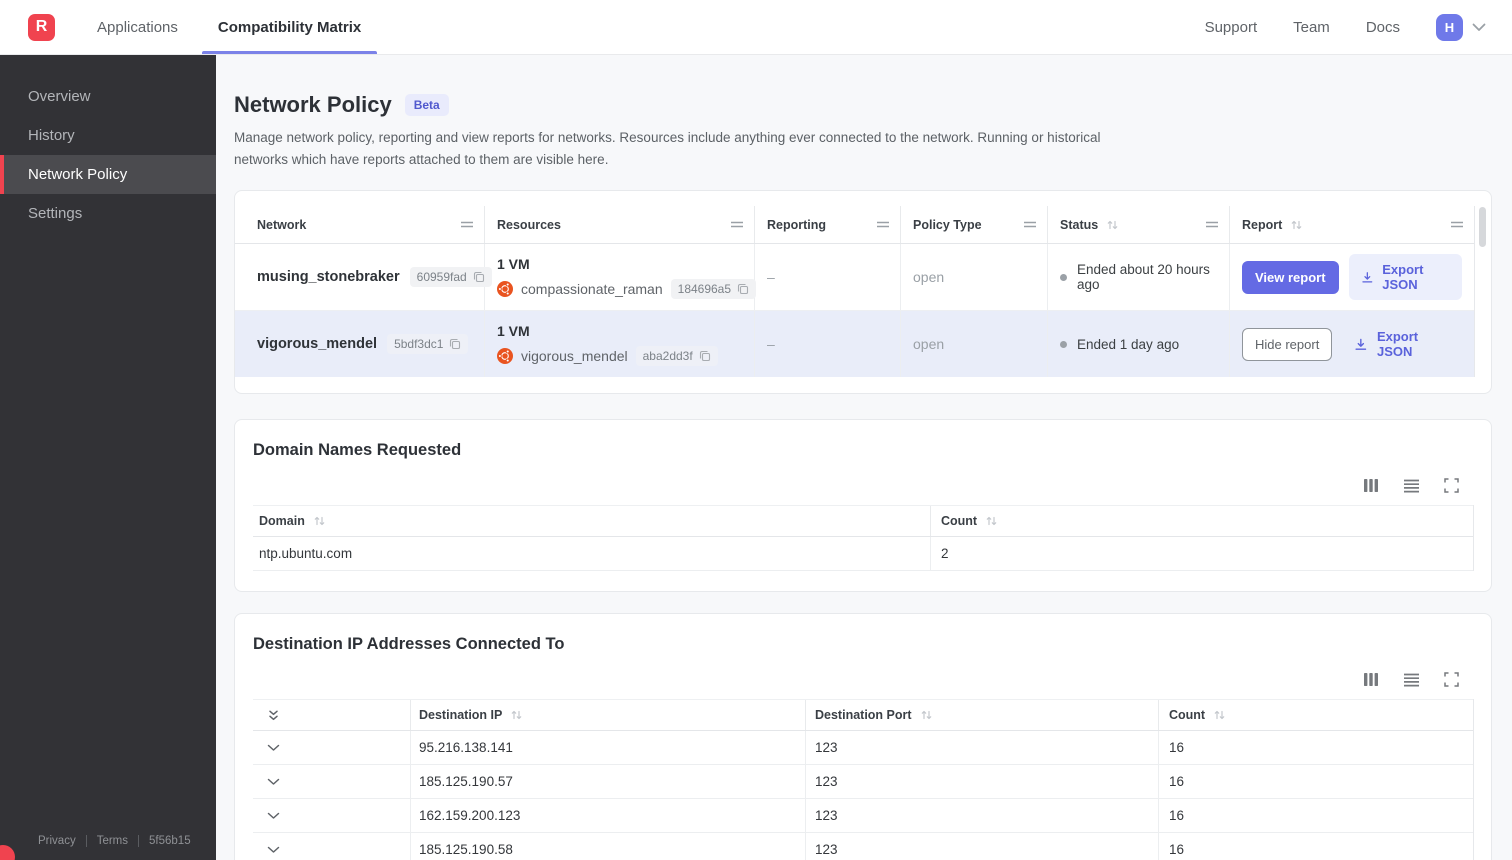 This screenshot has width=1512, height=860. What do you see at coordinates (419, 344) in the screenshot?
I see `network-id: 5bdf3dc1` at bounding box center [419, 344].